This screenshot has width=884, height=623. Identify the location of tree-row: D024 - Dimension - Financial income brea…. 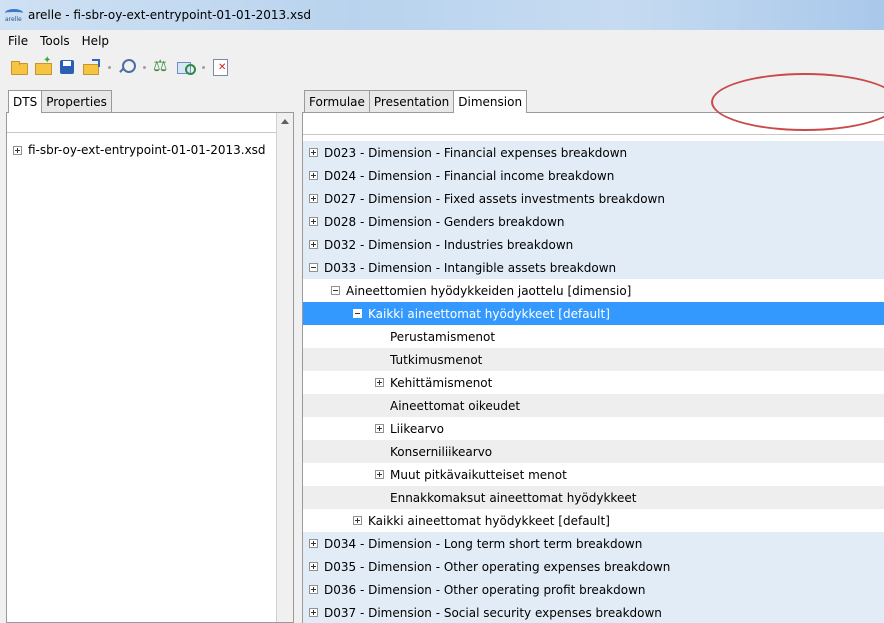
(593, 175).